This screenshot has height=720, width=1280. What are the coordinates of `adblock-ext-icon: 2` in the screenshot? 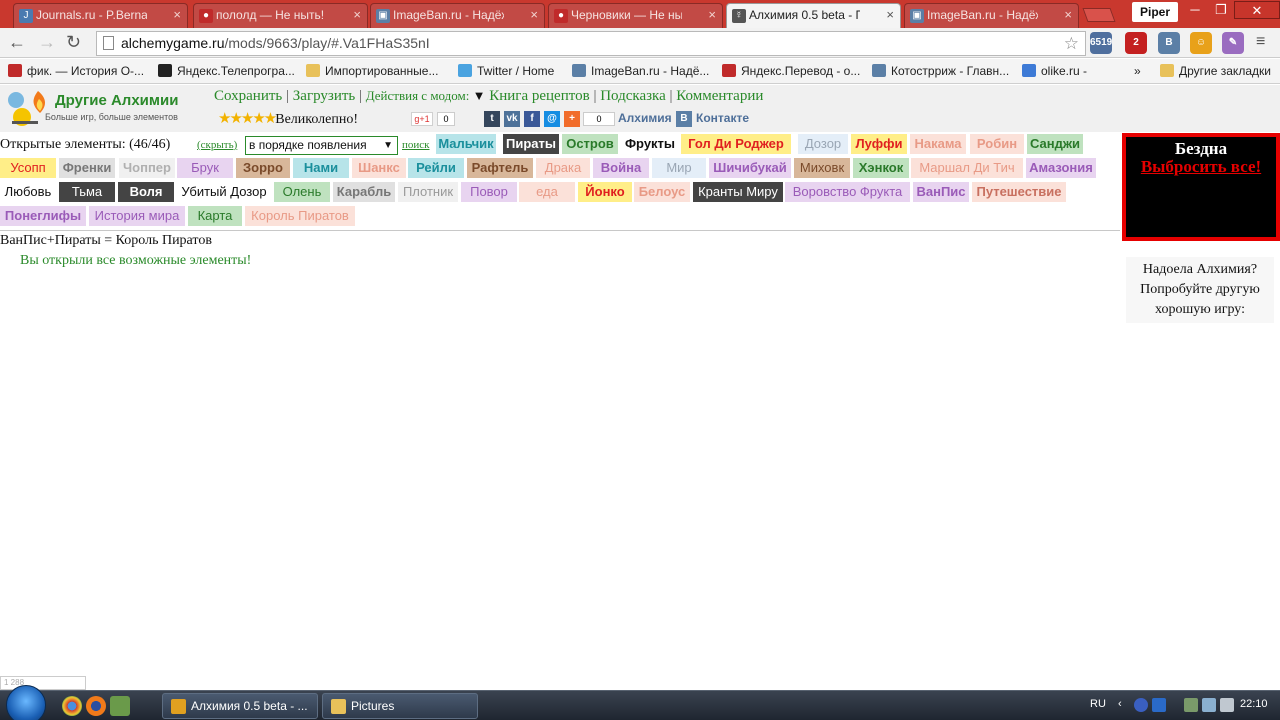 It's located at (1136, 43).